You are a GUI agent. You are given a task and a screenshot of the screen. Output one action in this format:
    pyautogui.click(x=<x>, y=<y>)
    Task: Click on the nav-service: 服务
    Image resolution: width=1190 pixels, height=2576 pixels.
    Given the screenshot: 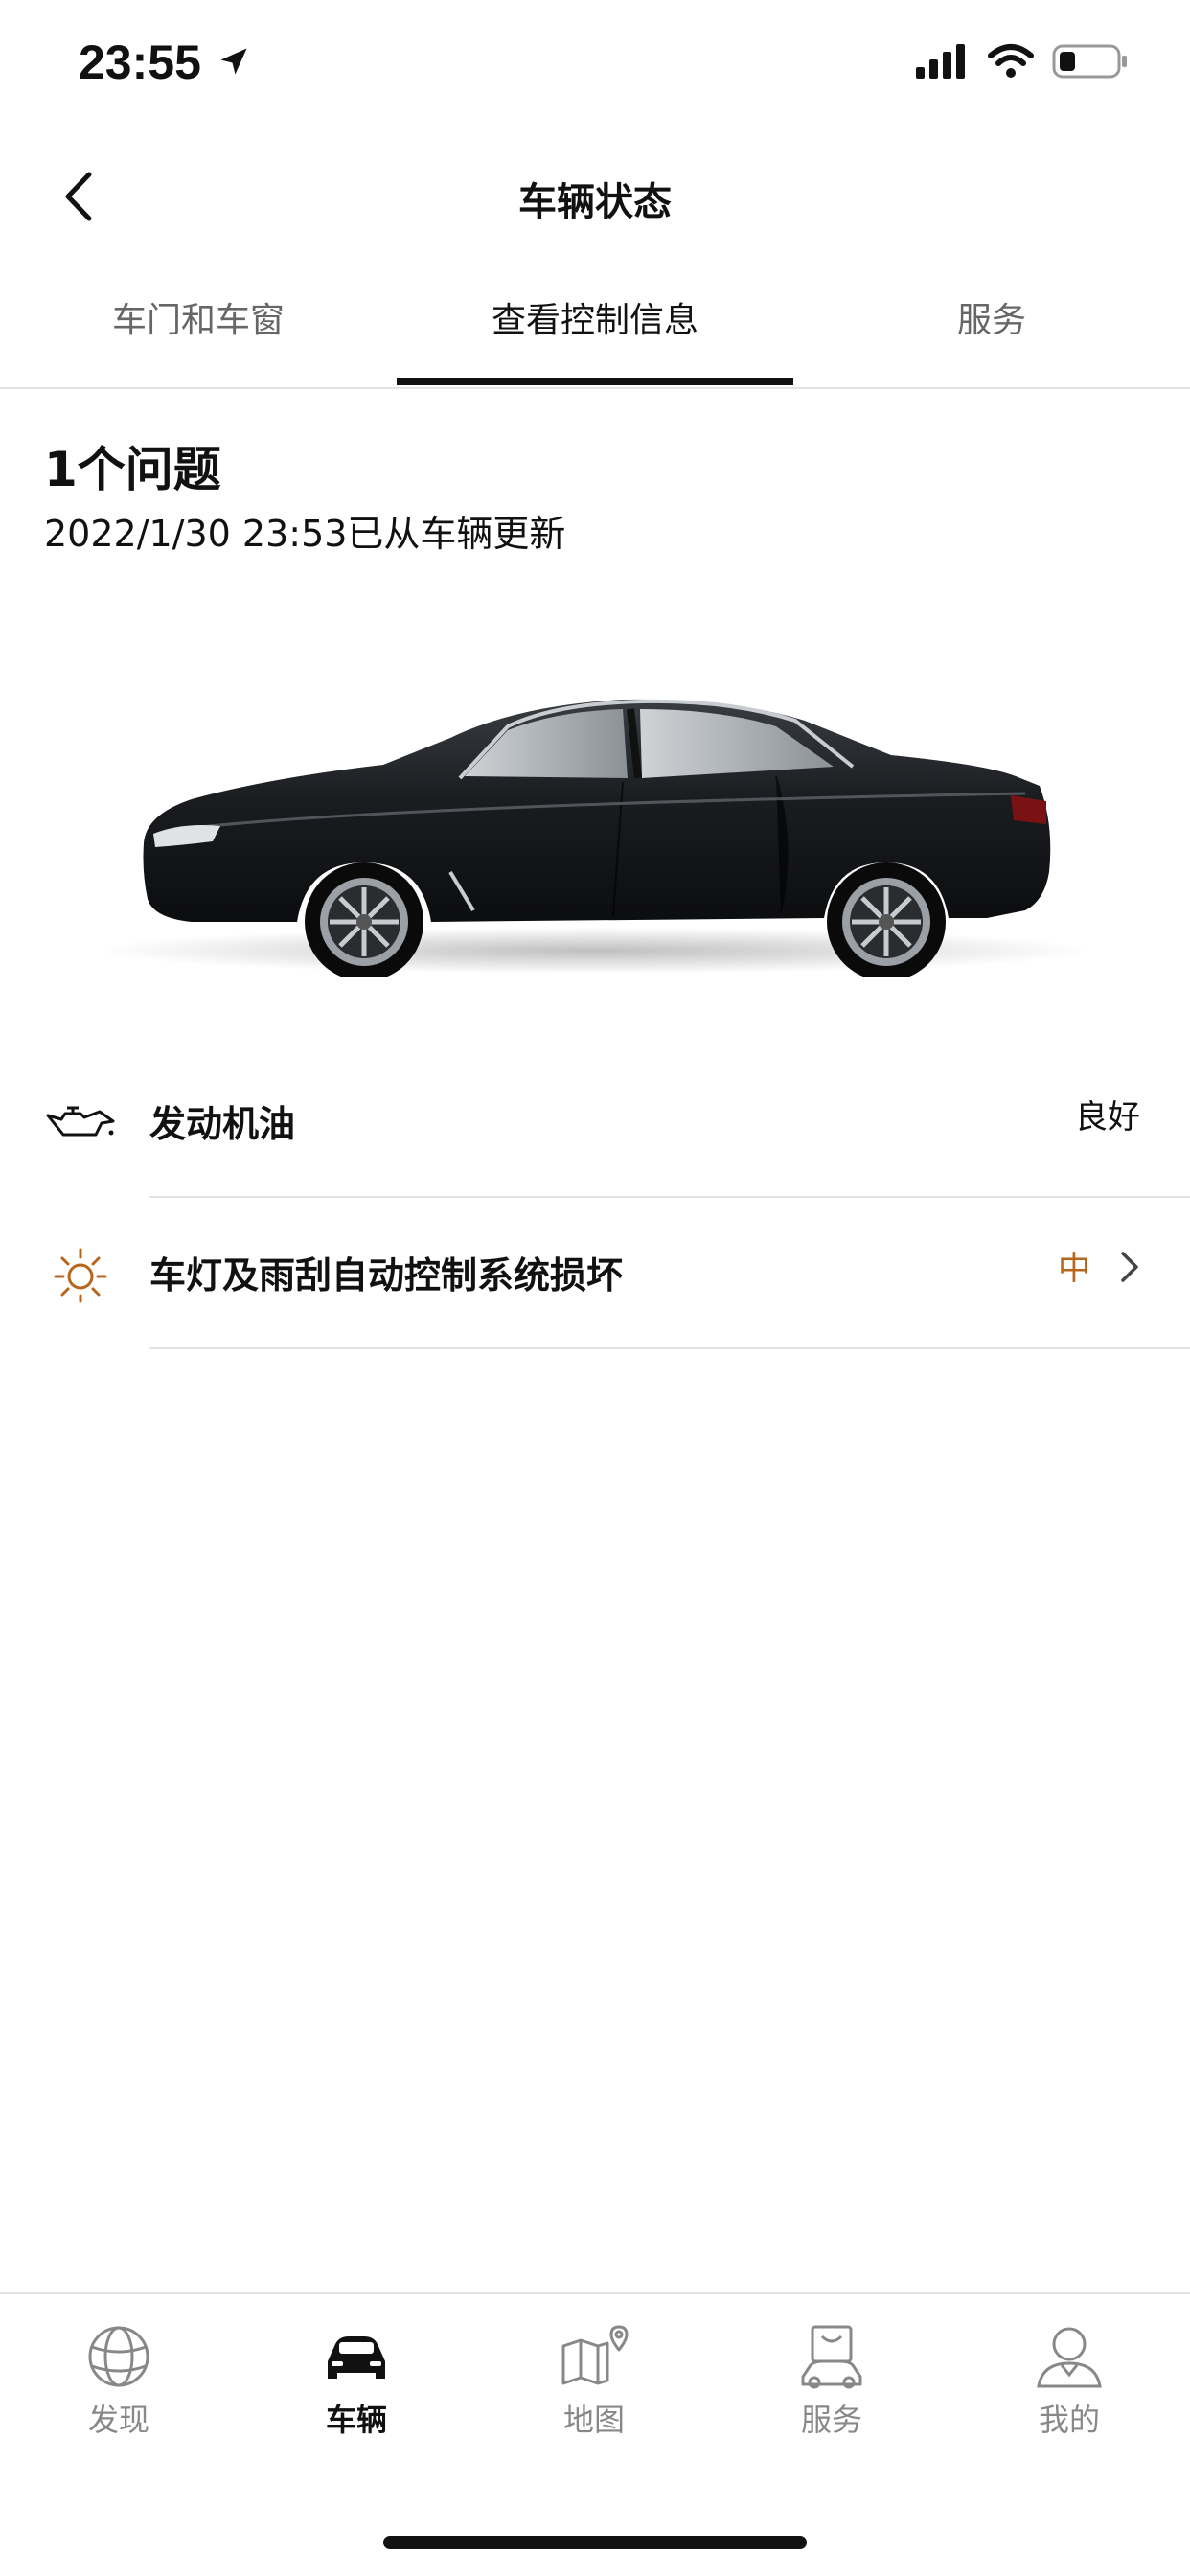 What is the action you would take?
    pyautogui.click(x=832, y=2381)
    